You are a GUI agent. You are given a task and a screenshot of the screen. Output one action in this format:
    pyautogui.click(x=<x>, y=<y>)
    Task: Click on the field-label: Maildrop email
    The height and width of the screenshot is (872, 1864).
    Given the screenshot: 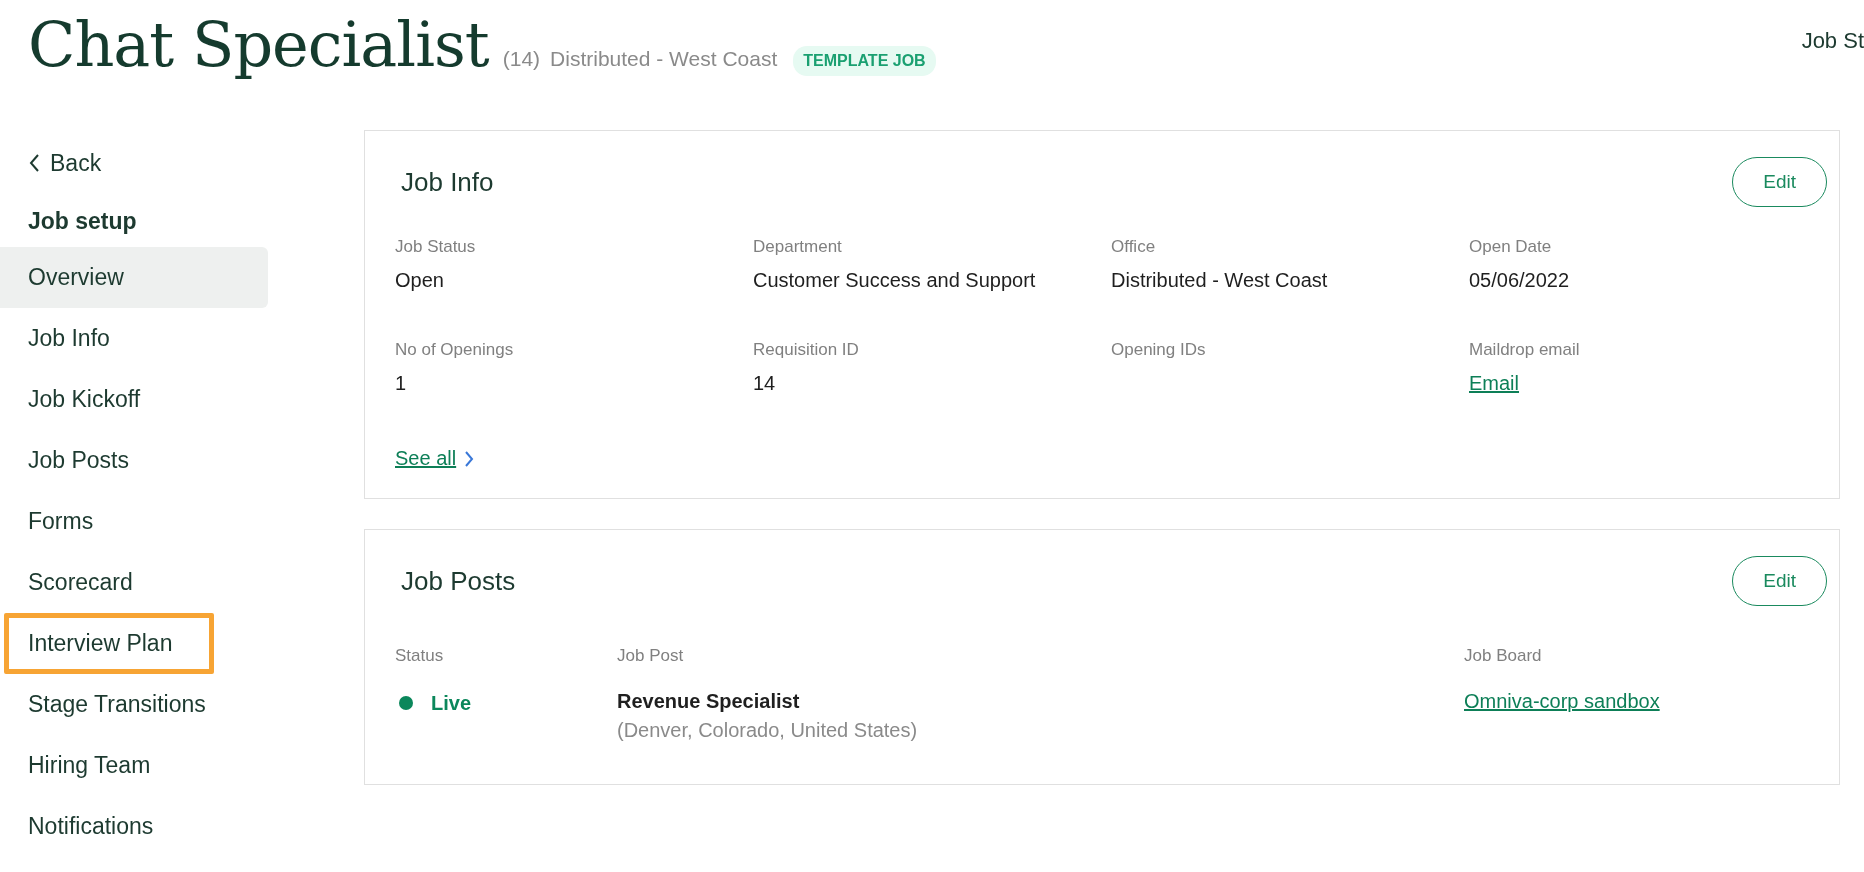 What is the action you would take?
    pyautogui.click(x=1525, y=350)
    